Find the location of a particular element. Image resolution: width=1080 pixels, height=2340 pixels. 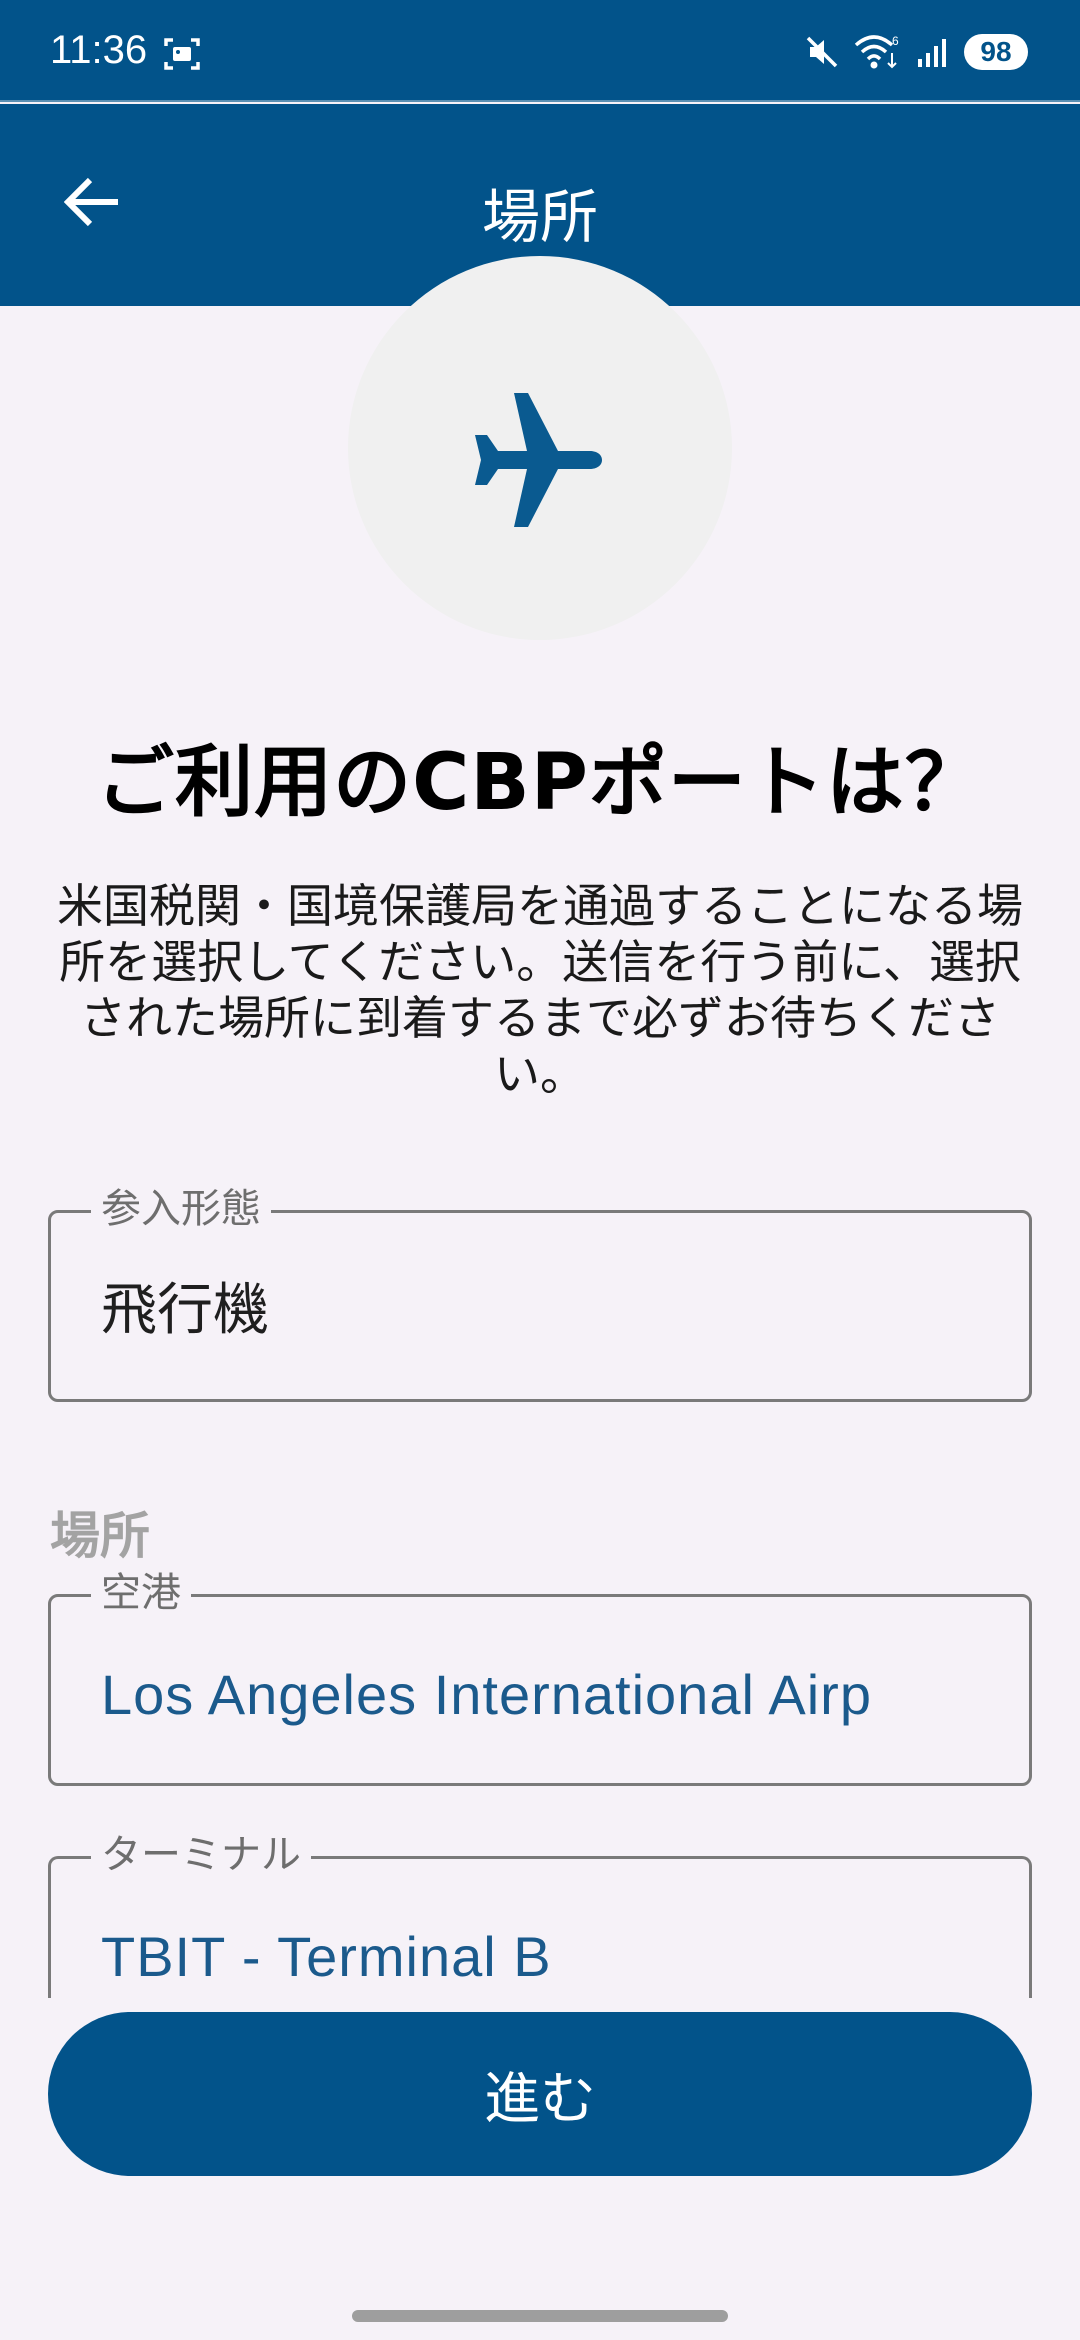

mute-icon is located at coordinates (822, 52).